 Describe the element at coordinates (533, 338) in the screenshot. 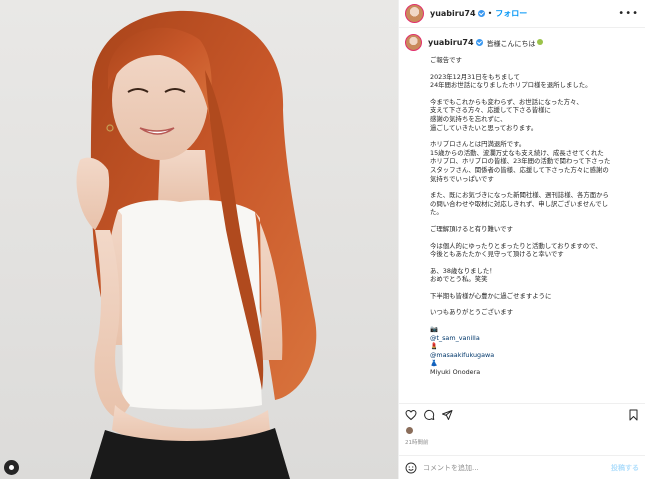

I see `credit-mention-link: @t_sam_vanilla` at that location.